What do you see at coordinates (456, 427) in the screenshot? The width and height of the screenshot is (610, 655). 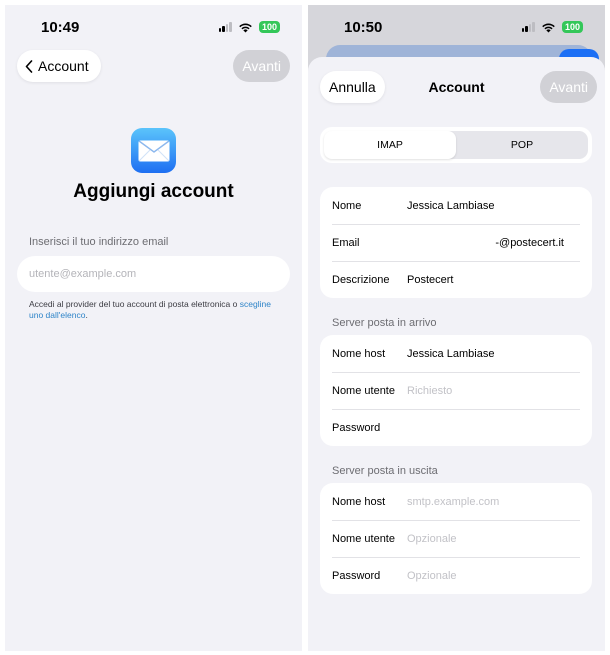 I see `field-row-incoming-password: Password` at bounding box center [456, 427].